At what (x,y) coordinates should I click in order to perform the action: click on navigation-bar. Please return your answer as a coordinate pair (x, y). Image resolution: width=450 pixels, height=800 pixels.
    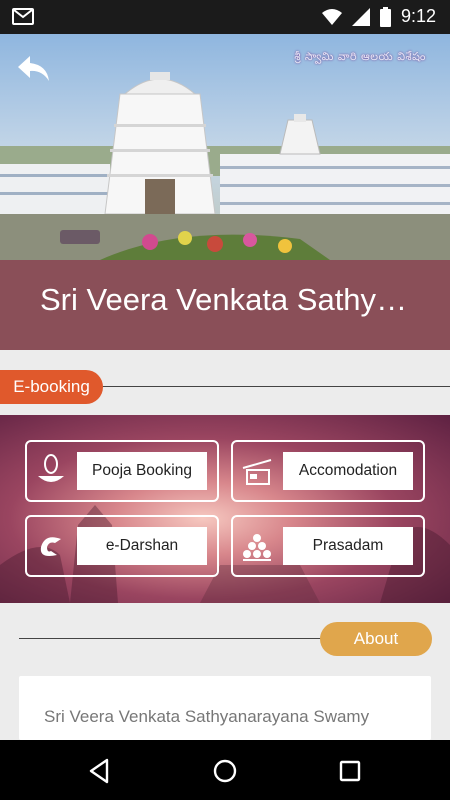
    Looking at the image, I should click on (225, 770).